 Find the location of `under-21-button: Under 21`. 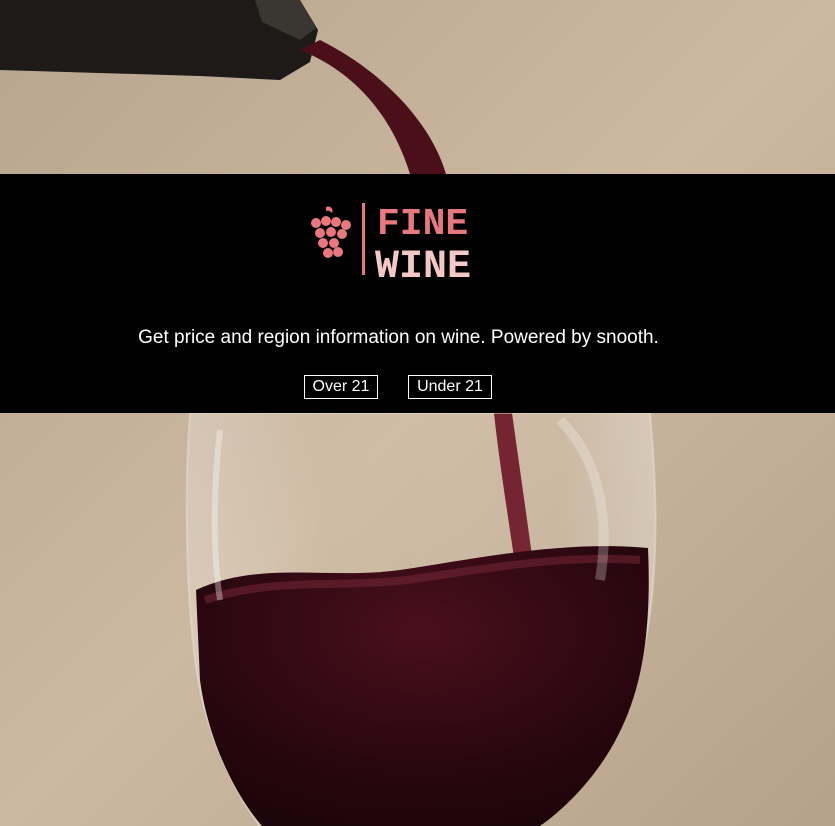

under-21-button: Under 21 is located at coordinates (450, 387).